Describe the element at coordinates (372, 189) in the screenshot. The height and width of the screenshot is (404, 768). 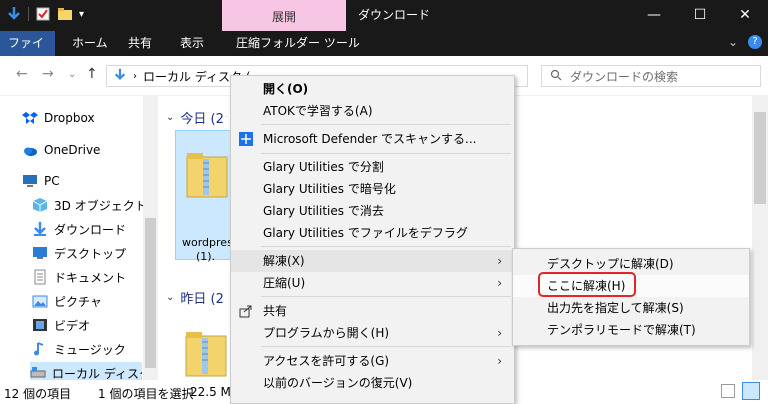
I see `menu-item-glary-encrypt: Glary Utilities で暗号化` at that location.